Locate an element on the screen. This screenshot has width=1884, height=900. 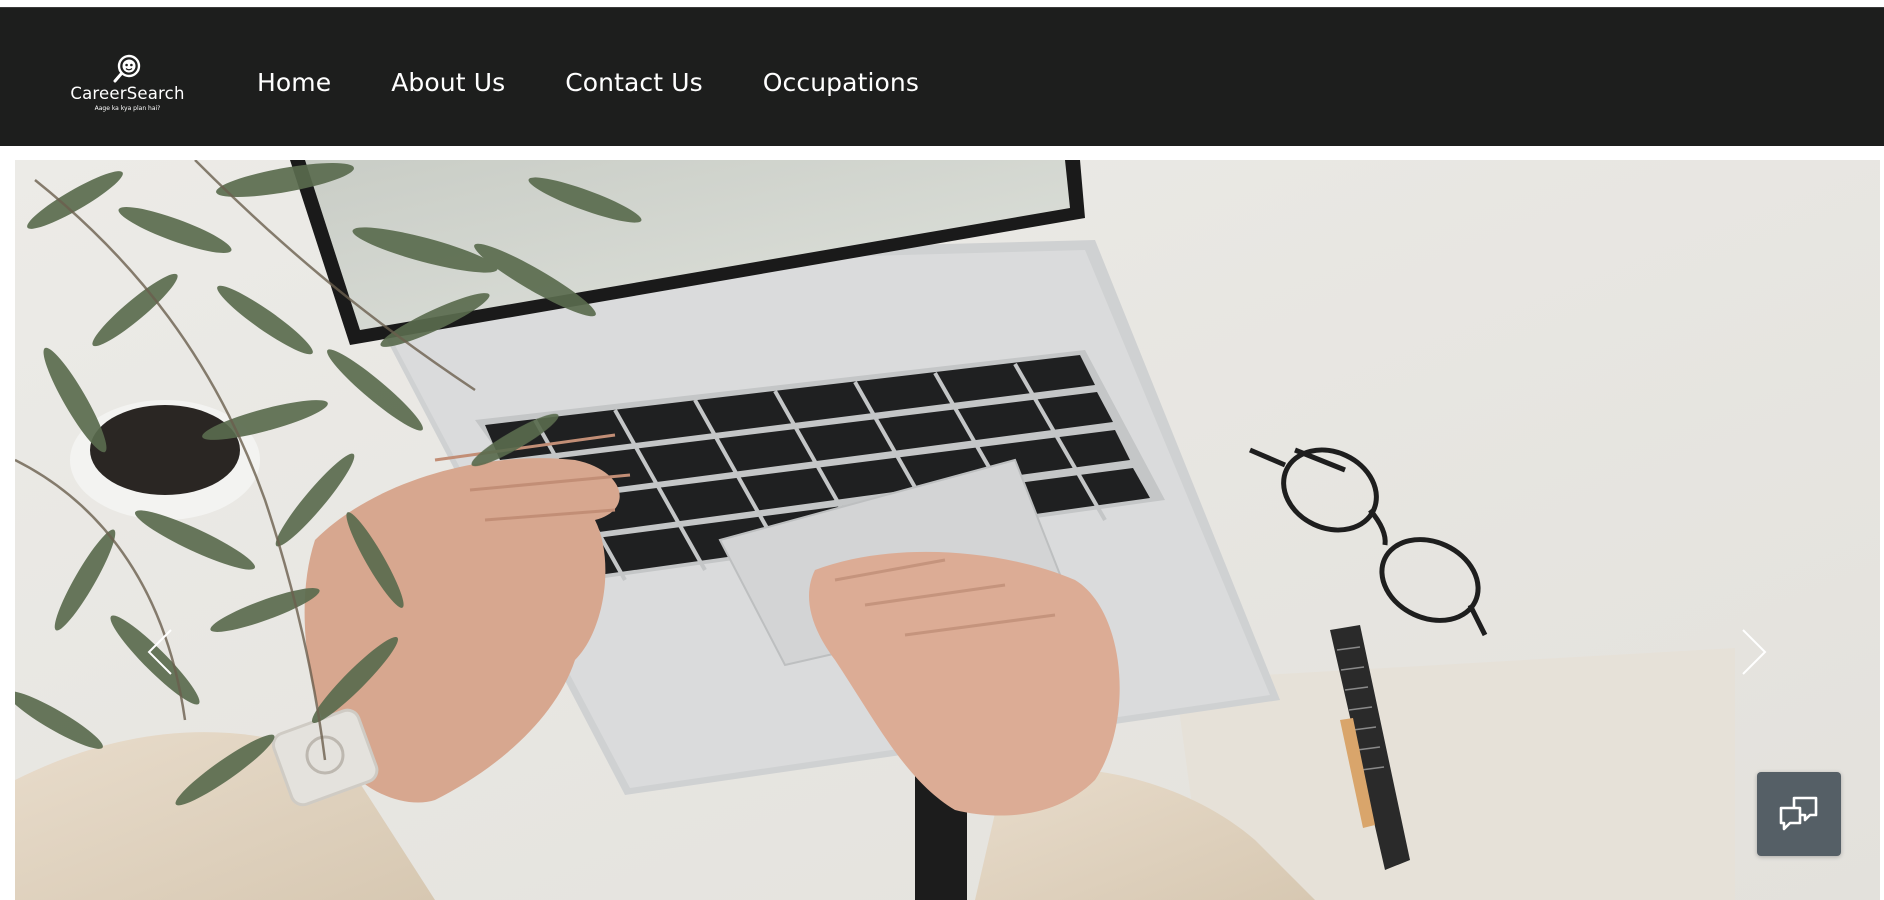
nav-link-about-us: About Us is located at coordinates (448, 82).